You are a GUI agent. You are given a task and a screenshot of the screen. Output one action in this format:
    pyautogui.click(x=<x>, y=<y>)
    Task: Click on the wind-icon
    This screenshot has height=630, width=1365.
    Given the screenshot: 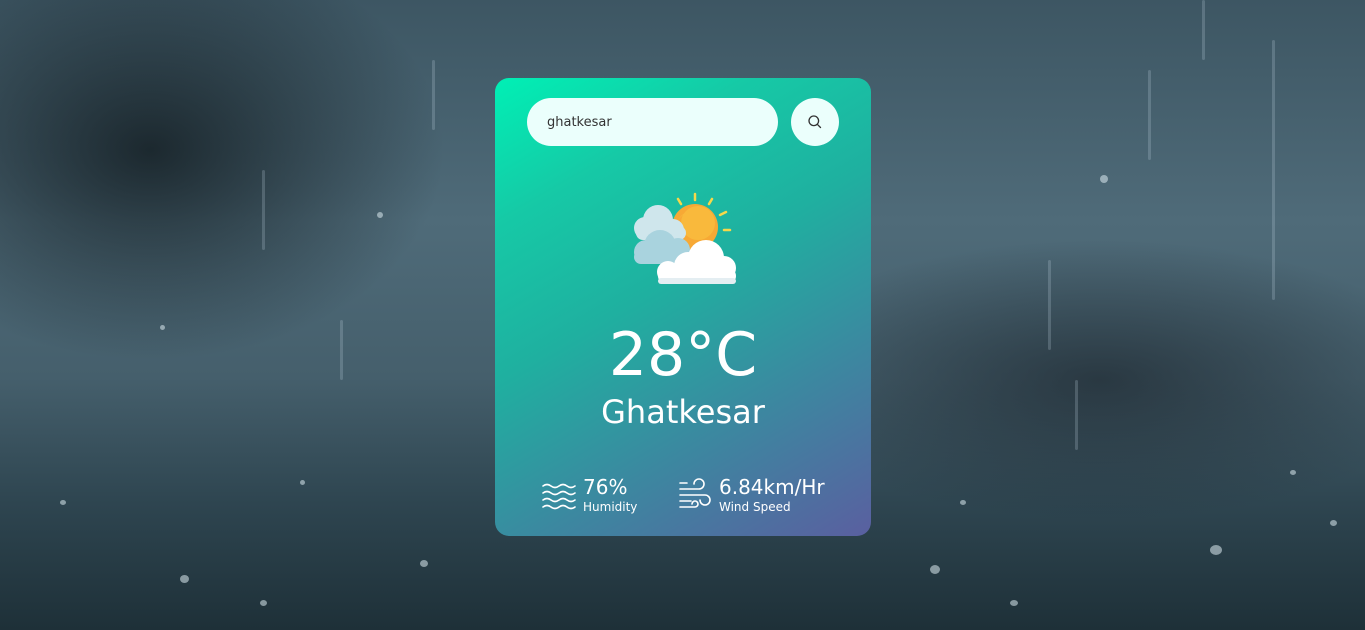 What is the action you would take?
    pyautogui.click(x=695, y=493)
    